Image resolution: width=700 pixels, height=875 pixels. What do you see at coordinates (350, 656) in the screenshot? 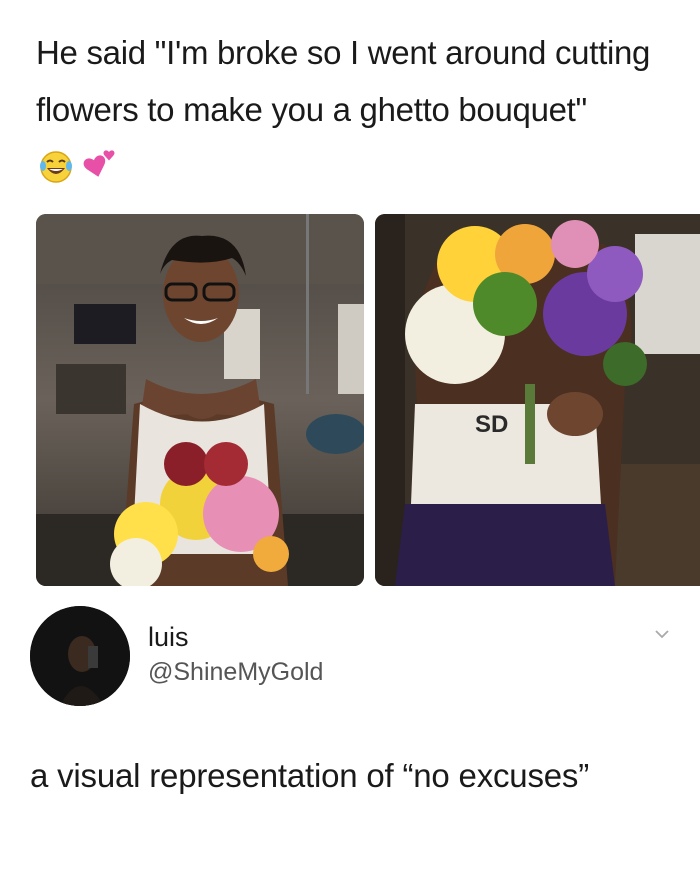
I see `tweet-author: luis @ShineMyGold` at bounding box center [350, 656].